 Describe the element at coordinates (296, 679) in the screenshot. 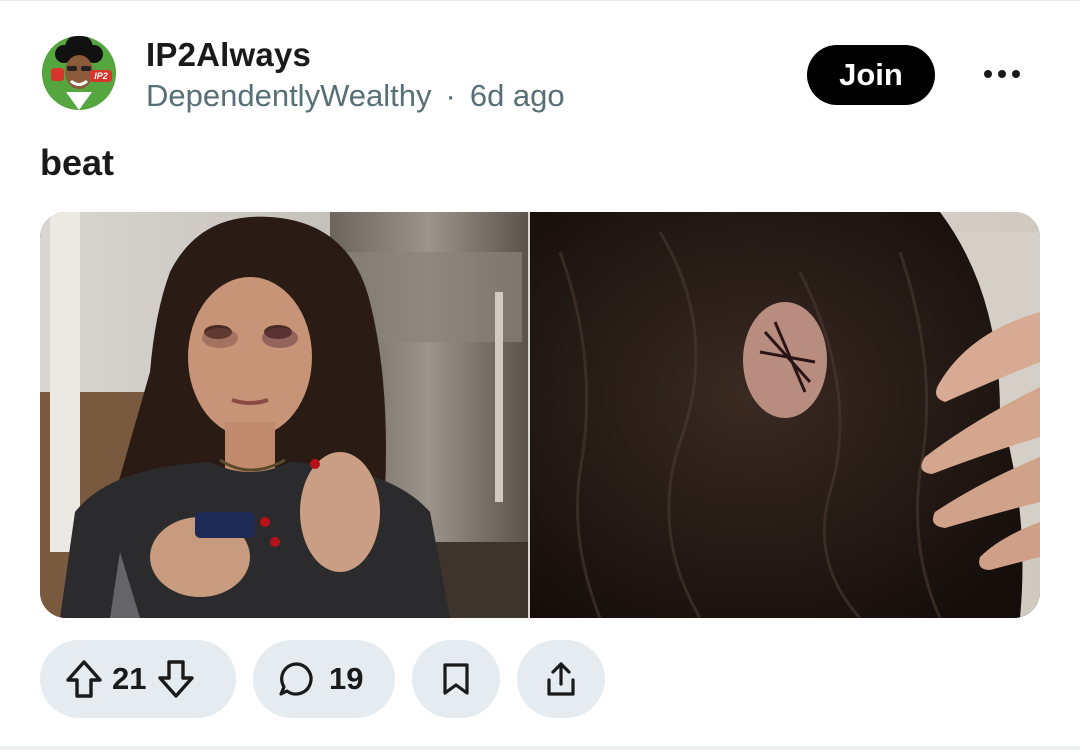

I see `speech-bubble-icon` at that location.